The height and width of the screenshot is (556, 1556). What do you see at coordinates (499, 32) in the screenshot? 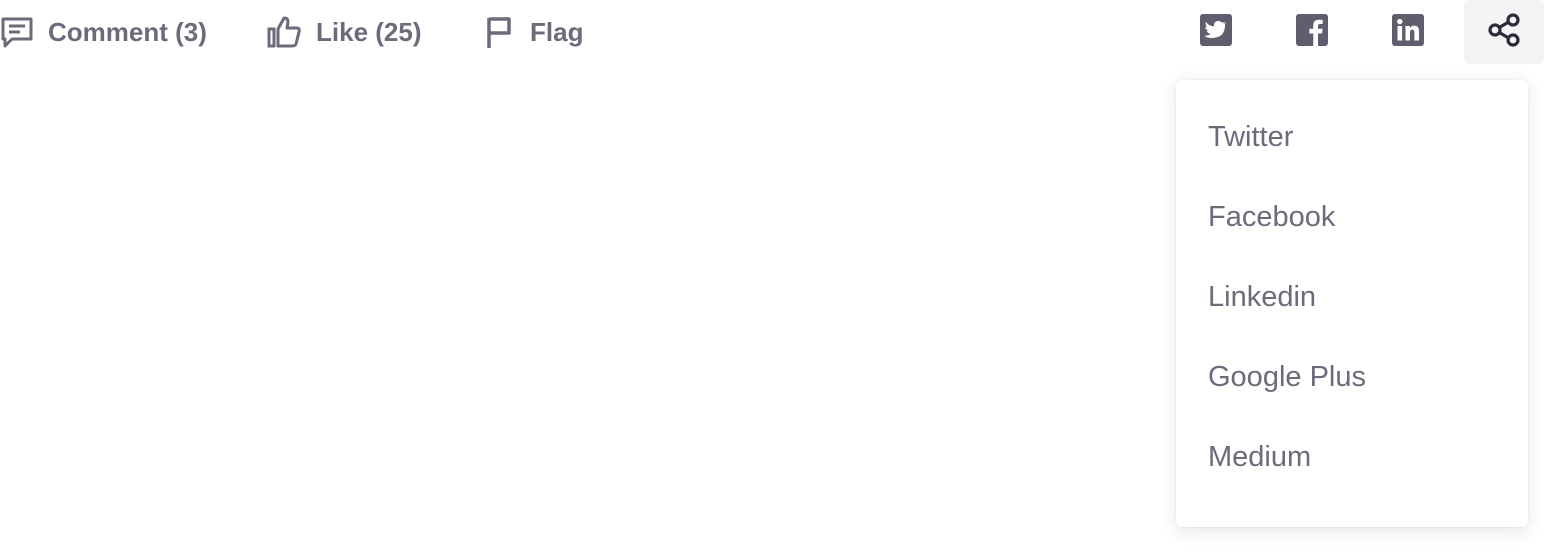
I see `flag-icon` at bounding box center [499, 32].